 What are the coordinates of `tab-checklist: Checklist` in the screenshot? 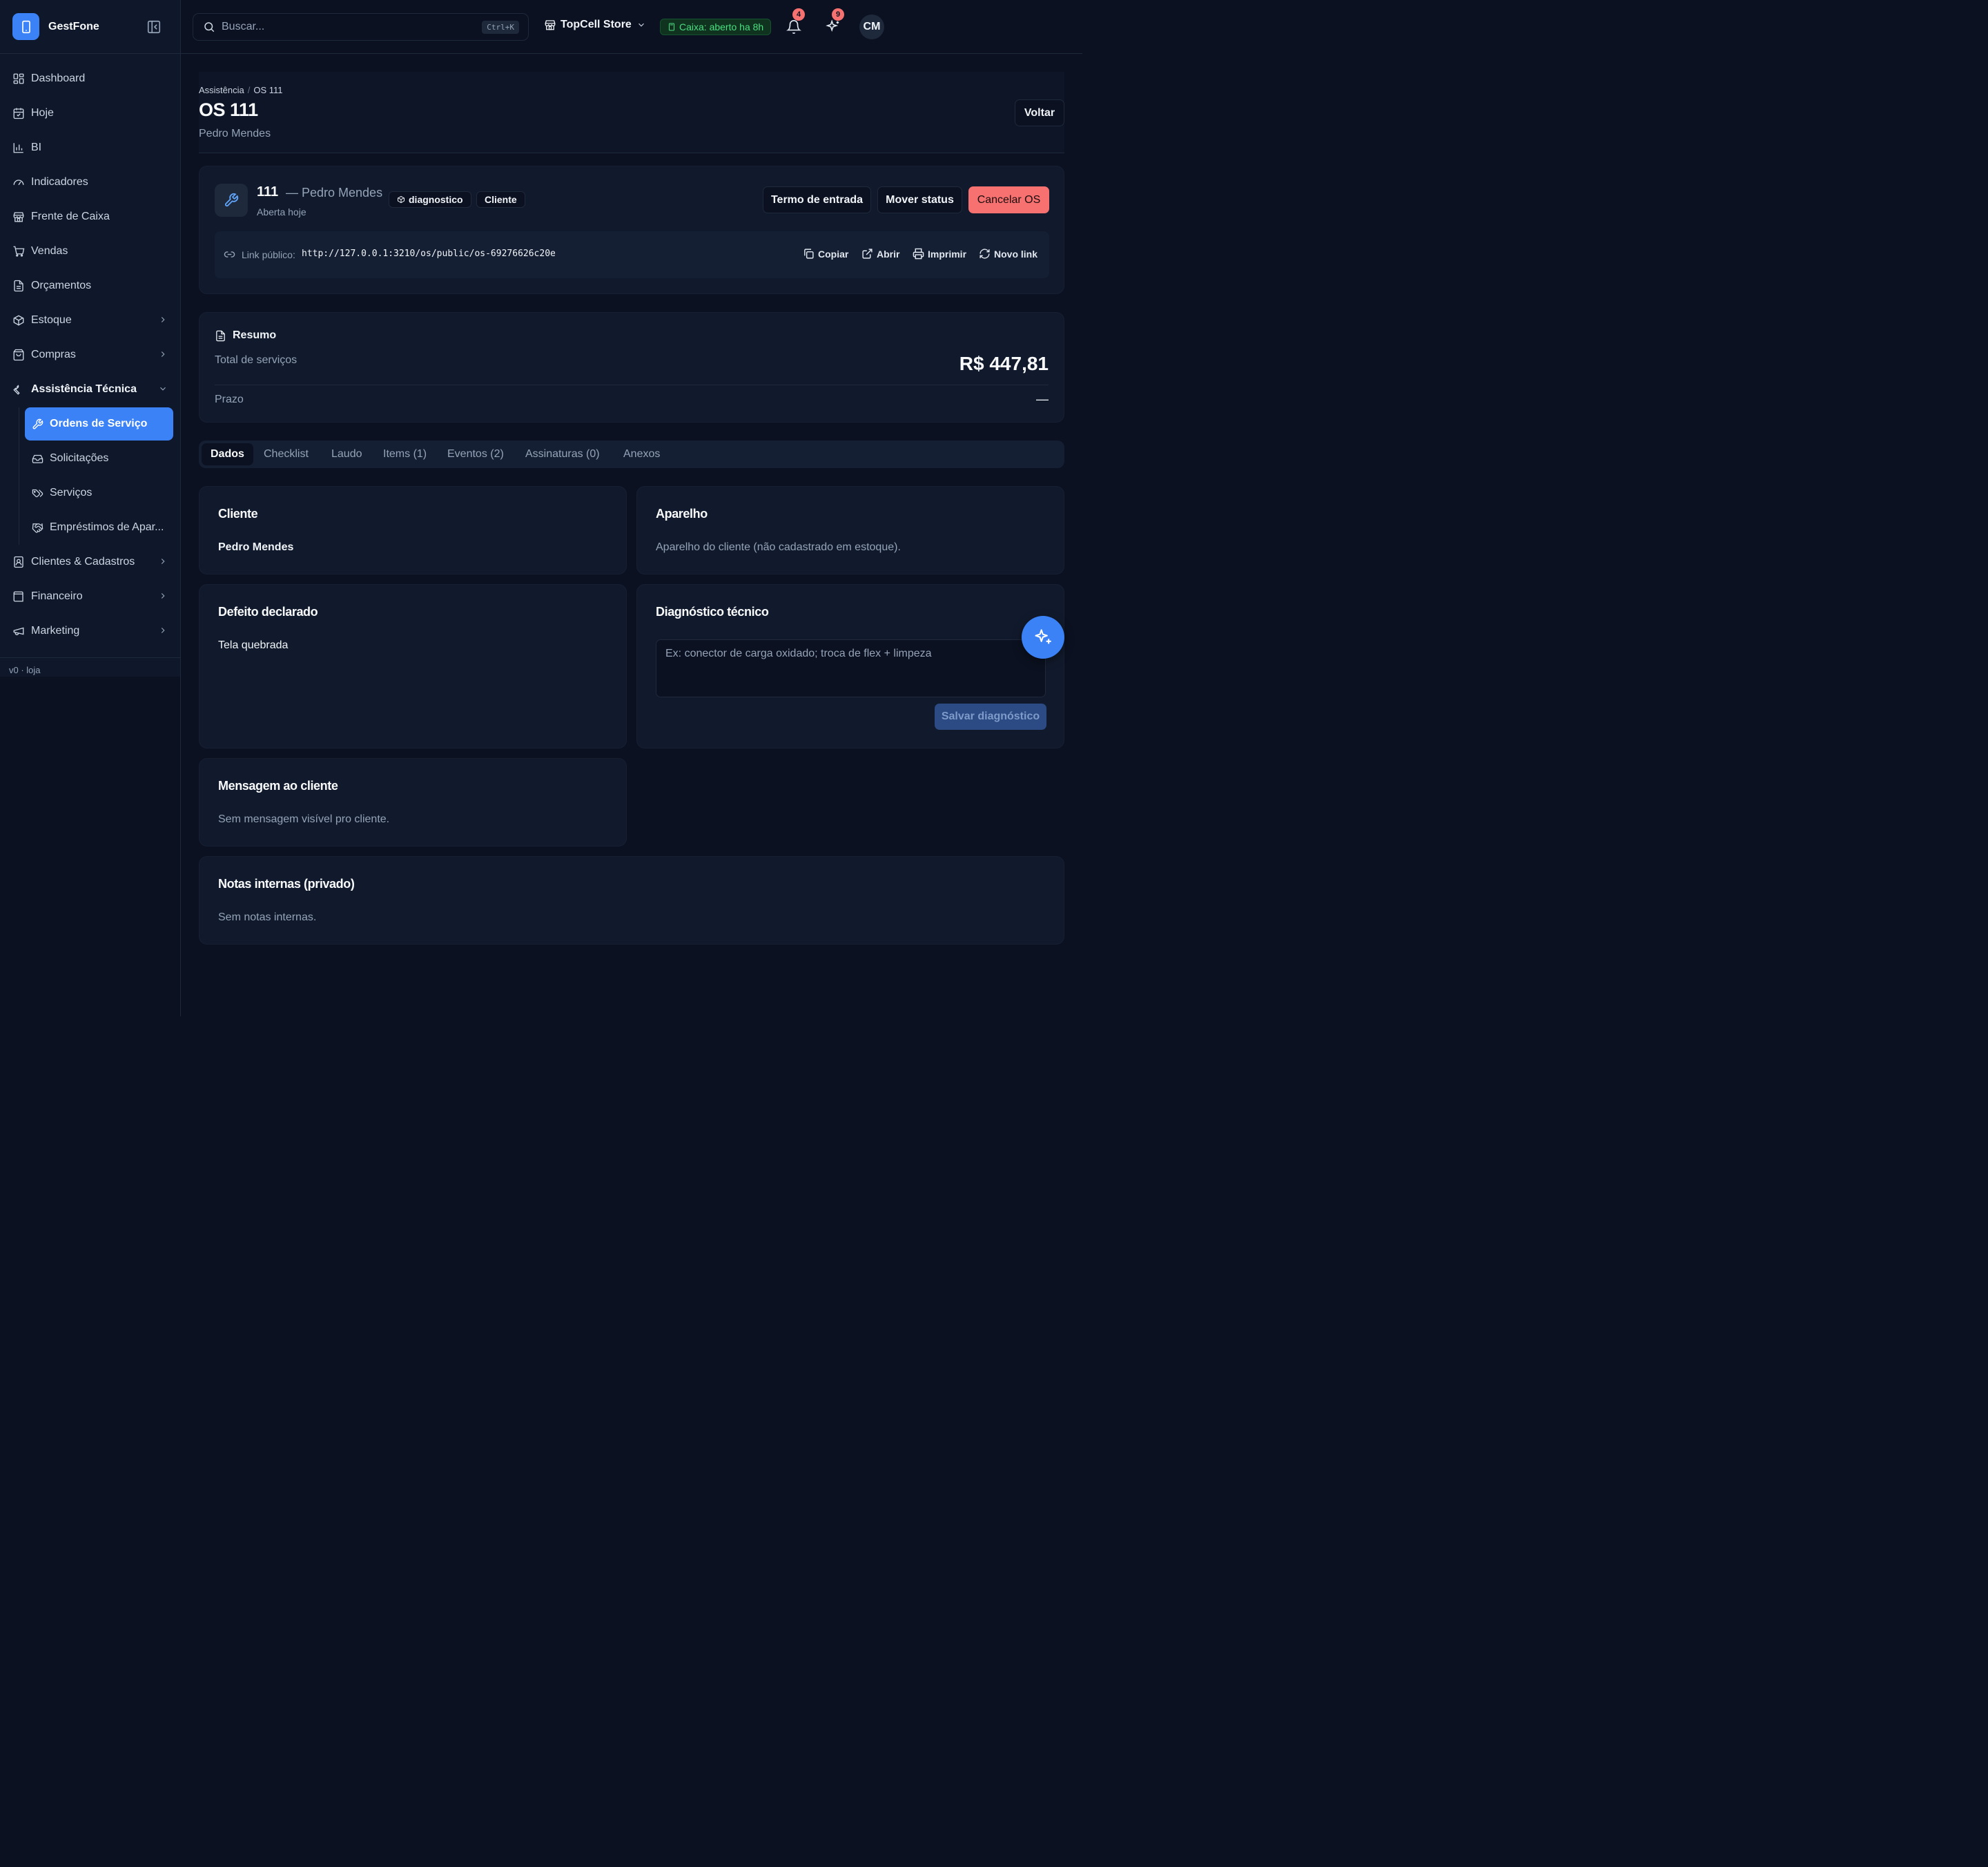 It's located at (286, 454).